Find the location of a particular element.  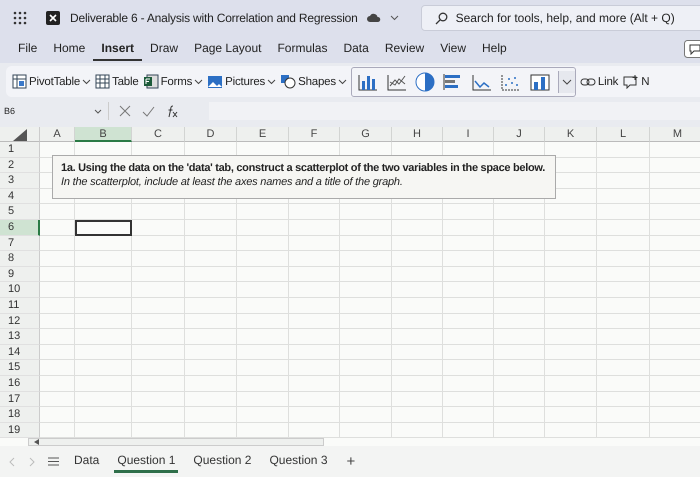

row-header: 10 is located at coordinates (20, 290).